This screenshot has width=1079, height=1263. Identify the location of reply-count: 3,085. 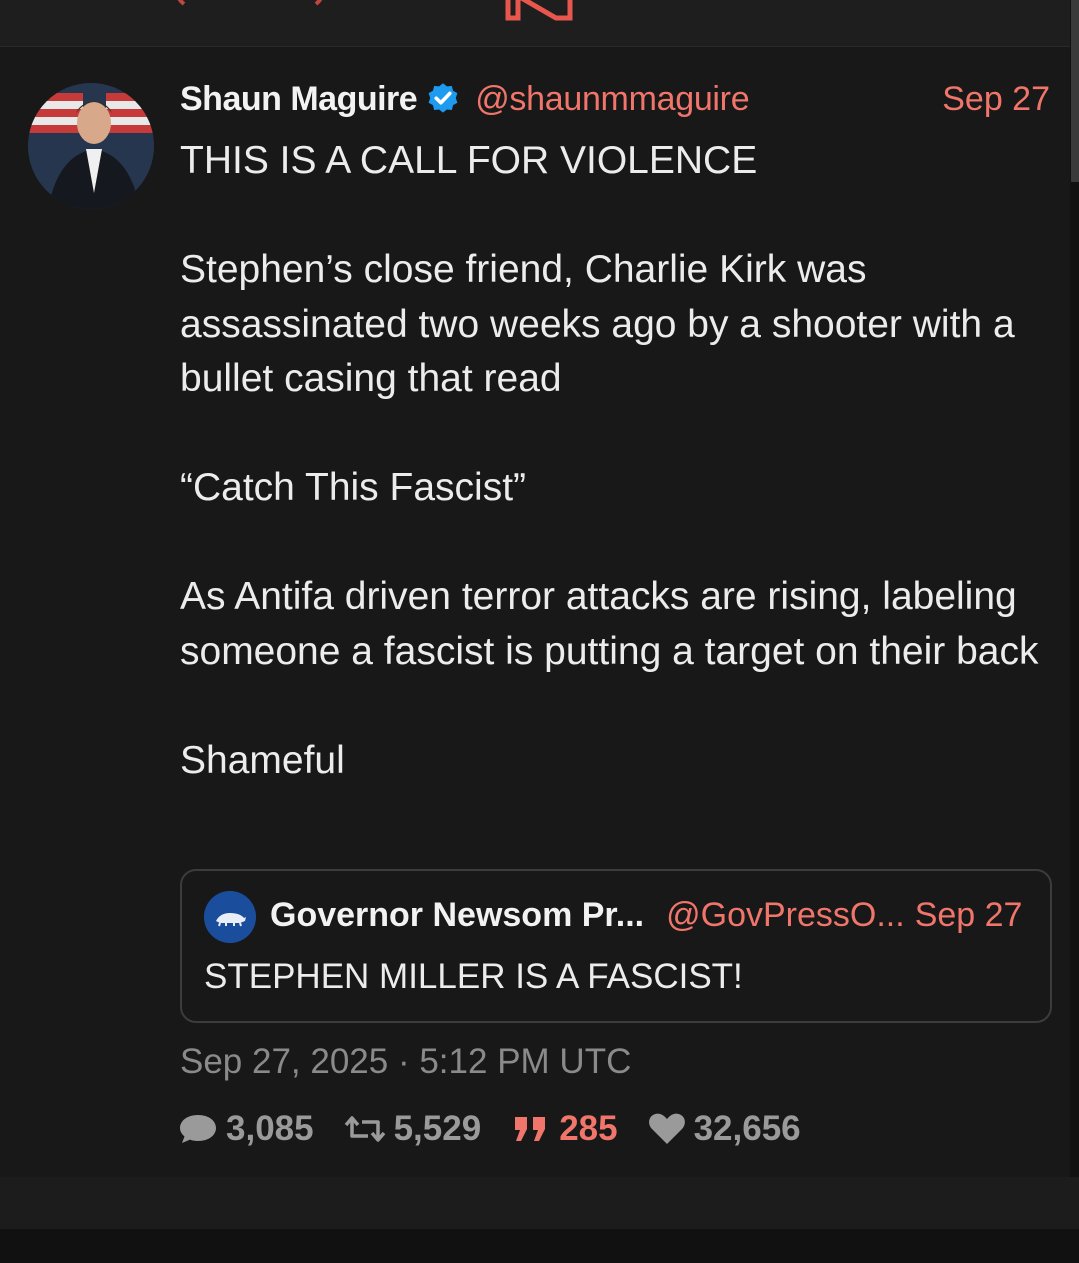
(270, 1128).